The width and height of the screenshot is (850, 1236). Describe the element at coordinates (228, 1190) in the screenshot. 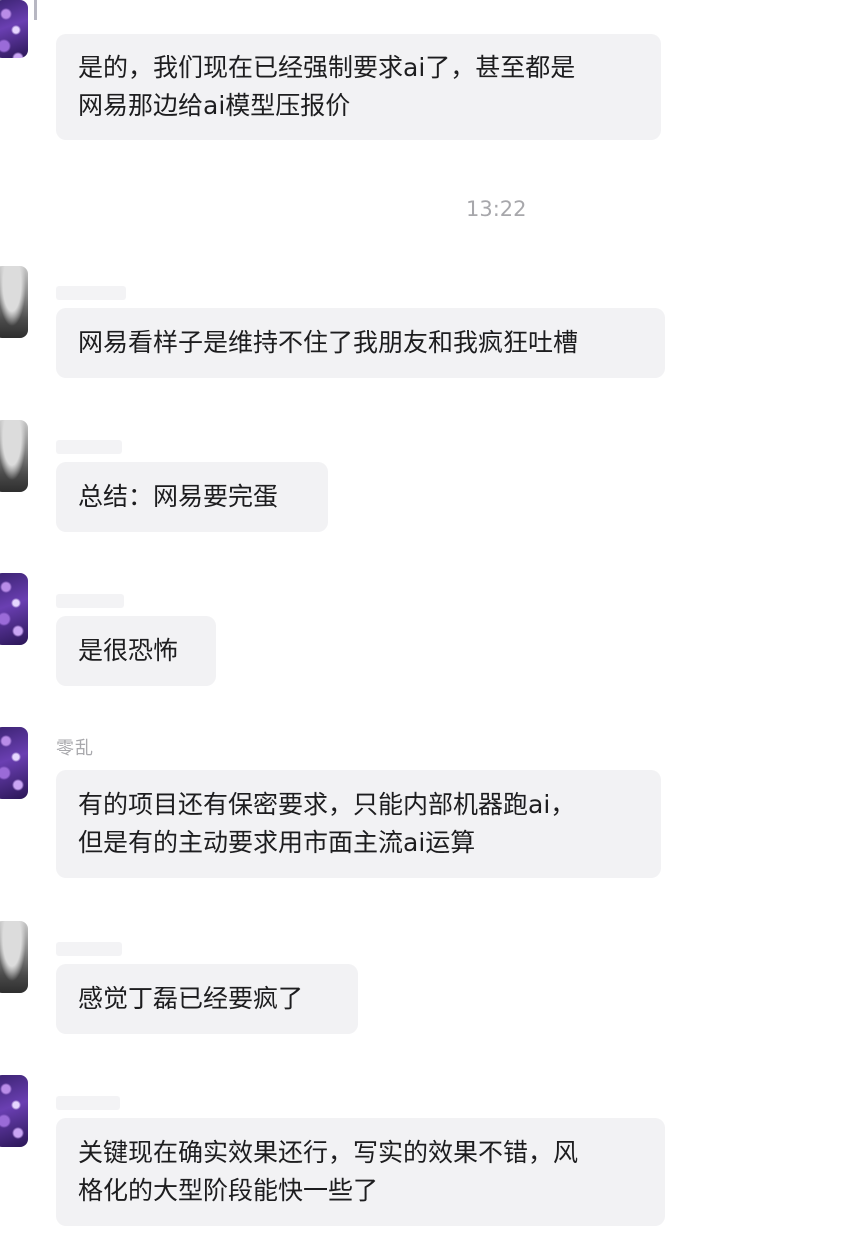

I see `message-text-line: 格化的大型阶段能快一些了` at that location.